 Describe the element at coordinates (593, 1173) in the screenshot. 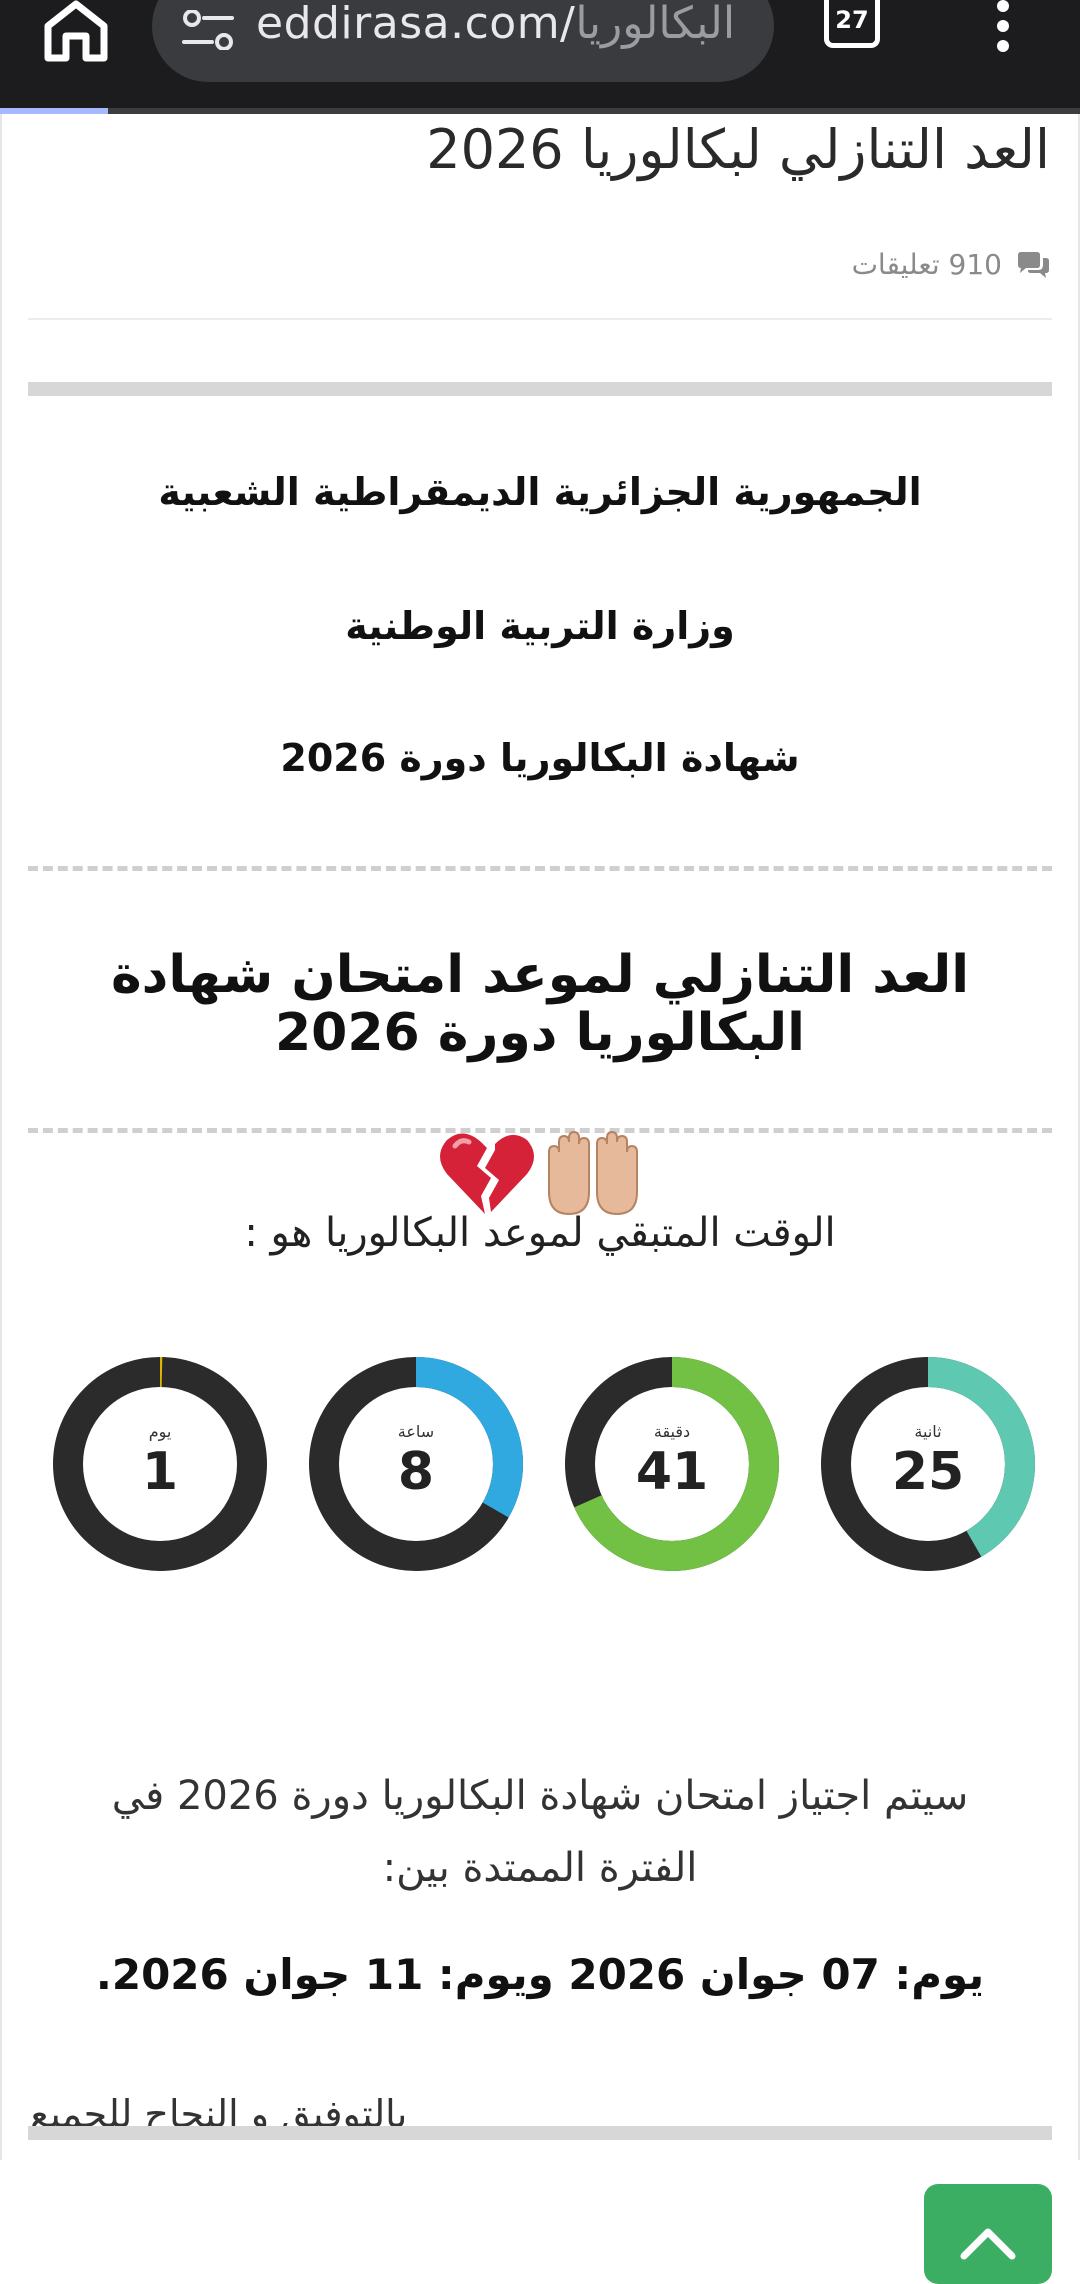

I see `raised-hands-icon` at that location.